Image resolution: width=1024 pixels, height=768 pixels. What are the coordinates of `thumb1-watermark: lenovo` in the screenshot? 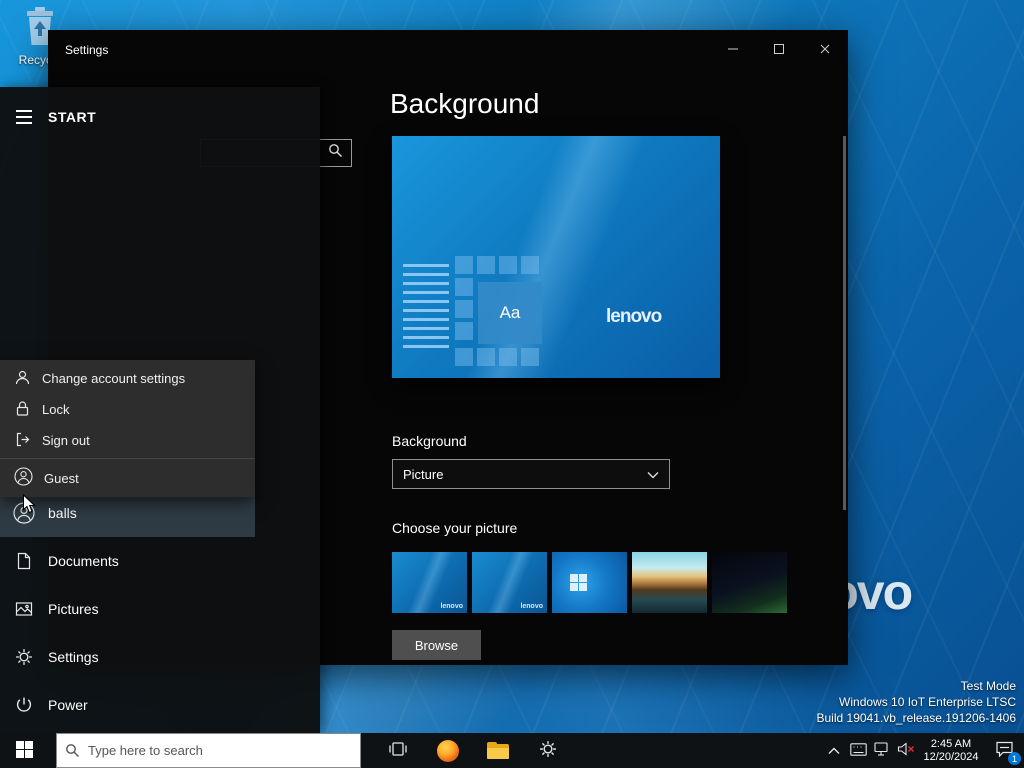 It's located at (451, 606).